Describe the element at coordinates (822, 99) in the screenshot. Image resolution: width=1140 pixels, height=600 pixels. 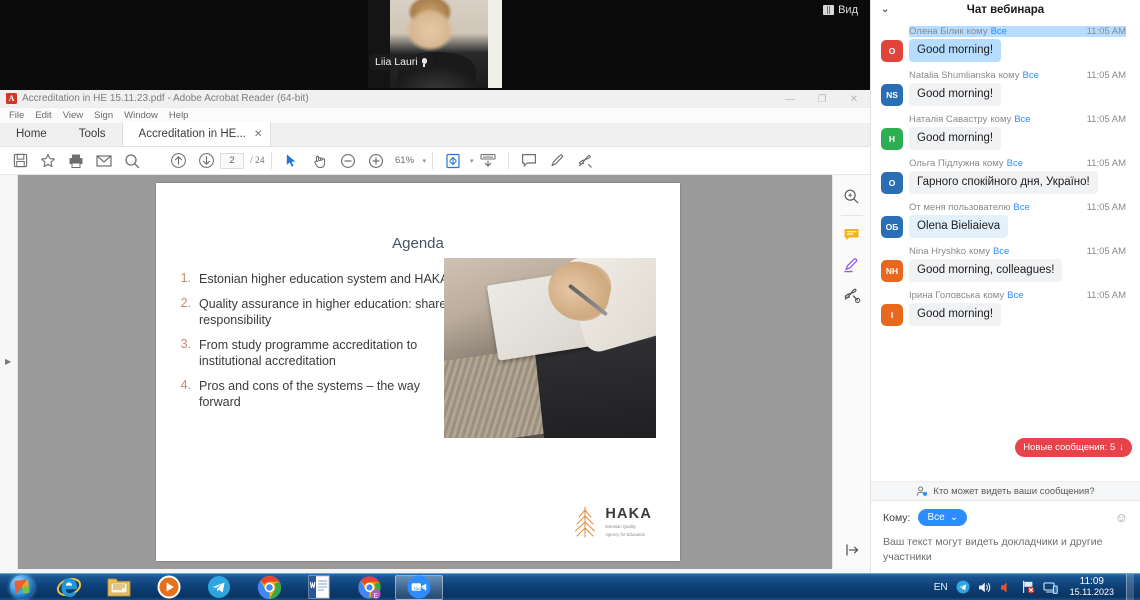
I see `maximize-button: ❐` at that location.